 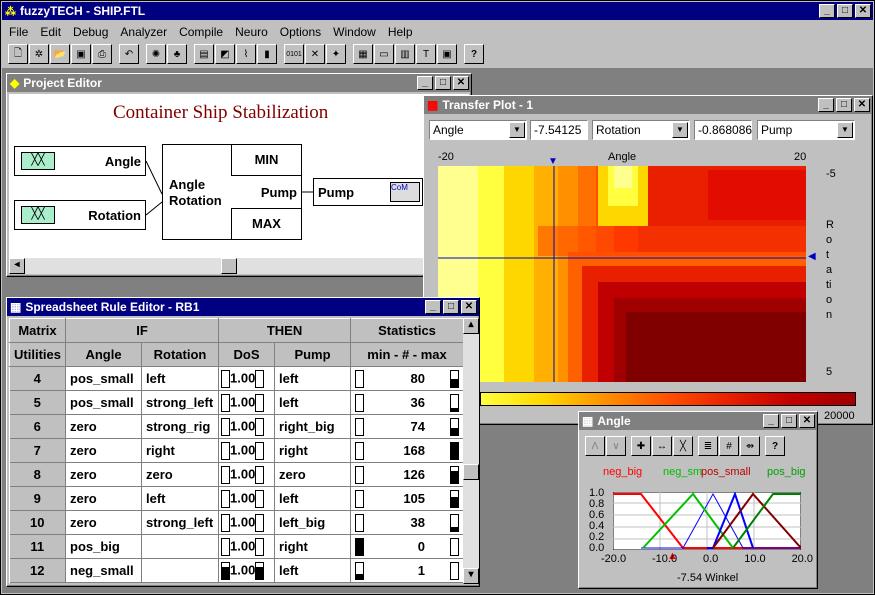 I want to click on trace-icon: ♣, so click(x=177, y=54).